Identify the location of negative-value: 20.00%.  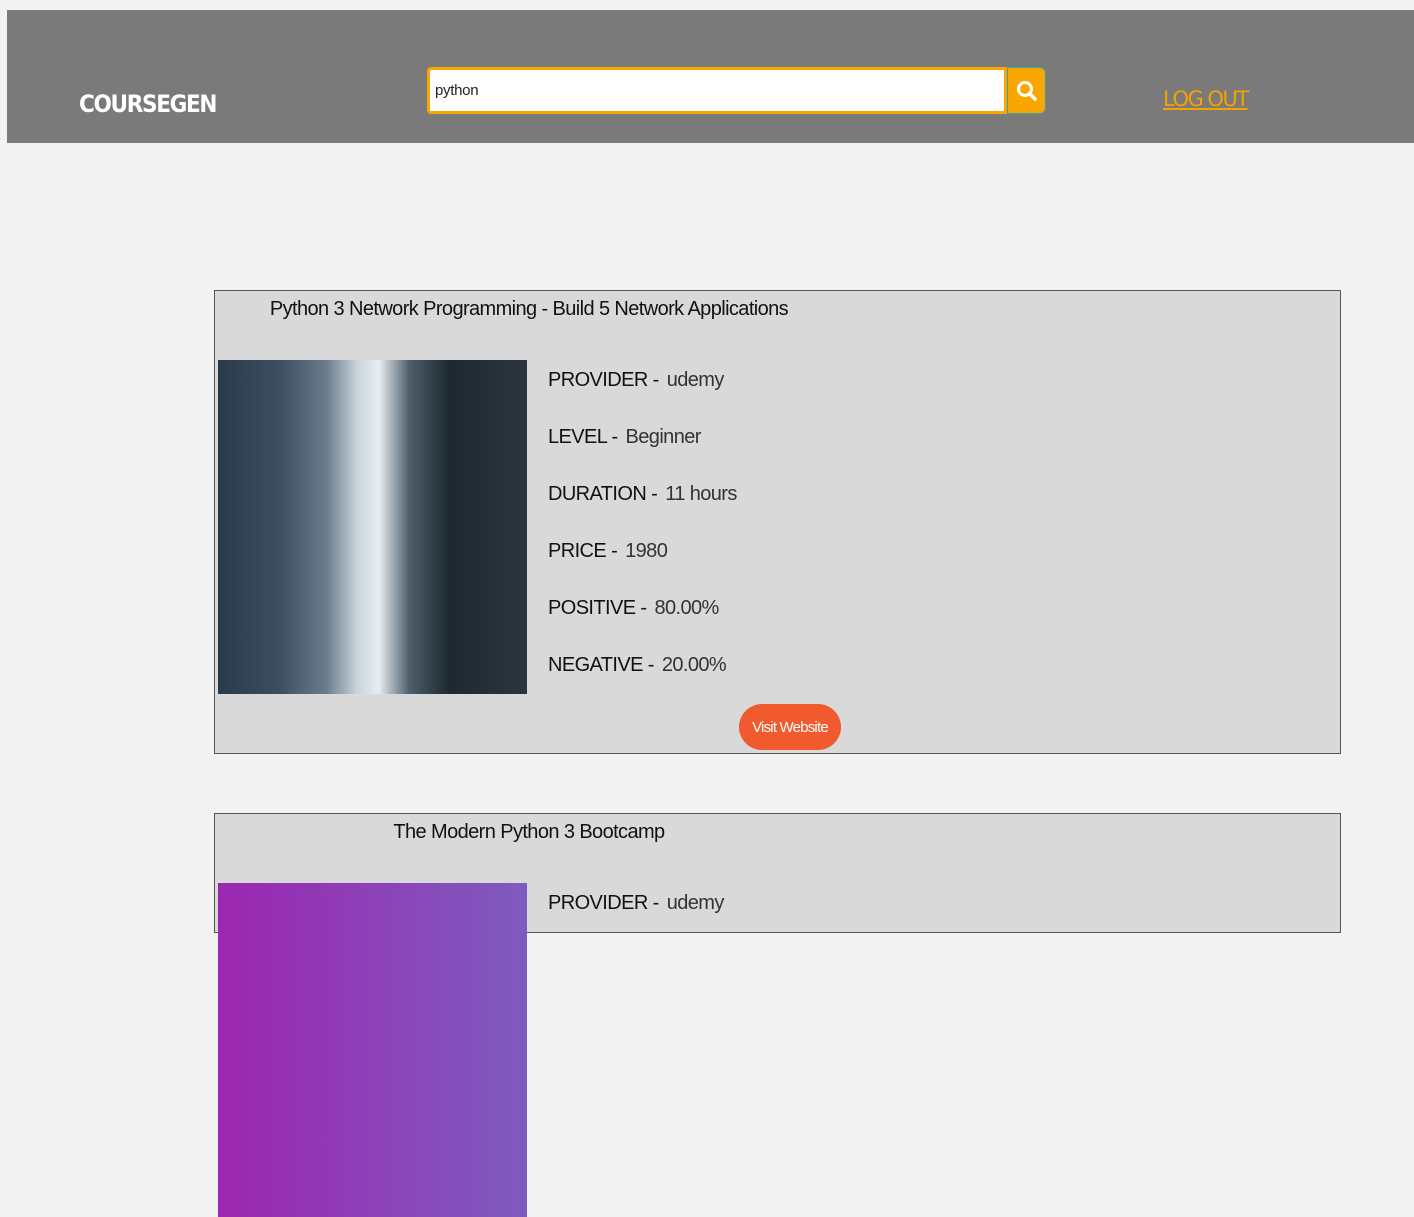
(694, 665).